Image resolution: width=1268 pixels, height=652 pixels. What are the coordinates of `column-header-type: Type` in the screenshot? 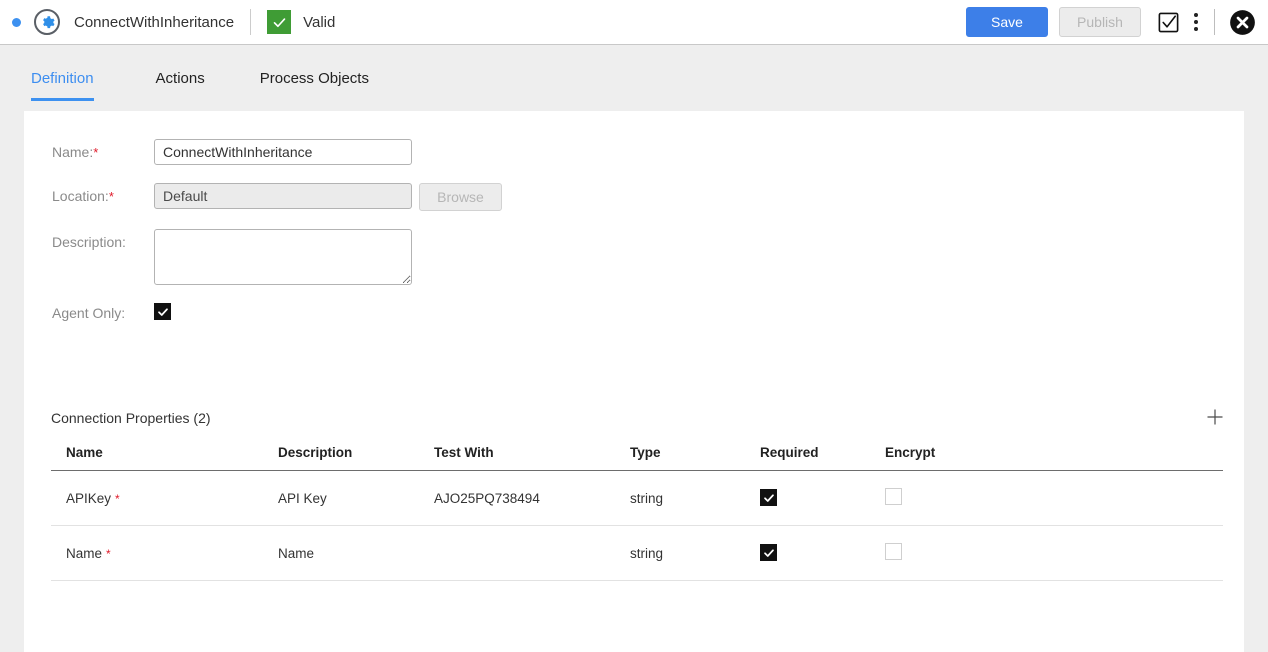 It's located at (695, 458).